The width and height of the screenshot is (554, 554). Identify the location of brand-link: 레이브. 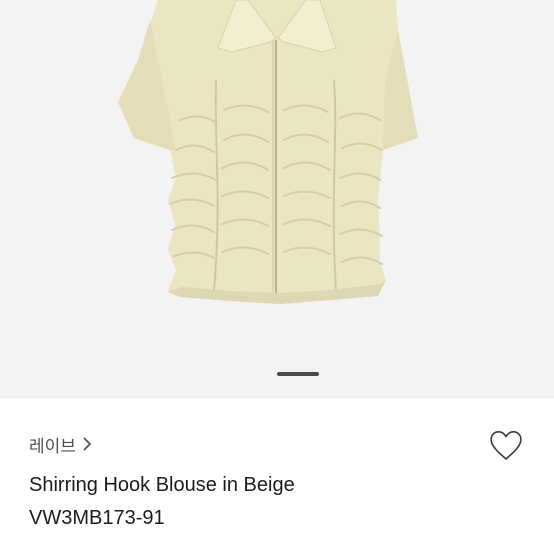
(60, 445).